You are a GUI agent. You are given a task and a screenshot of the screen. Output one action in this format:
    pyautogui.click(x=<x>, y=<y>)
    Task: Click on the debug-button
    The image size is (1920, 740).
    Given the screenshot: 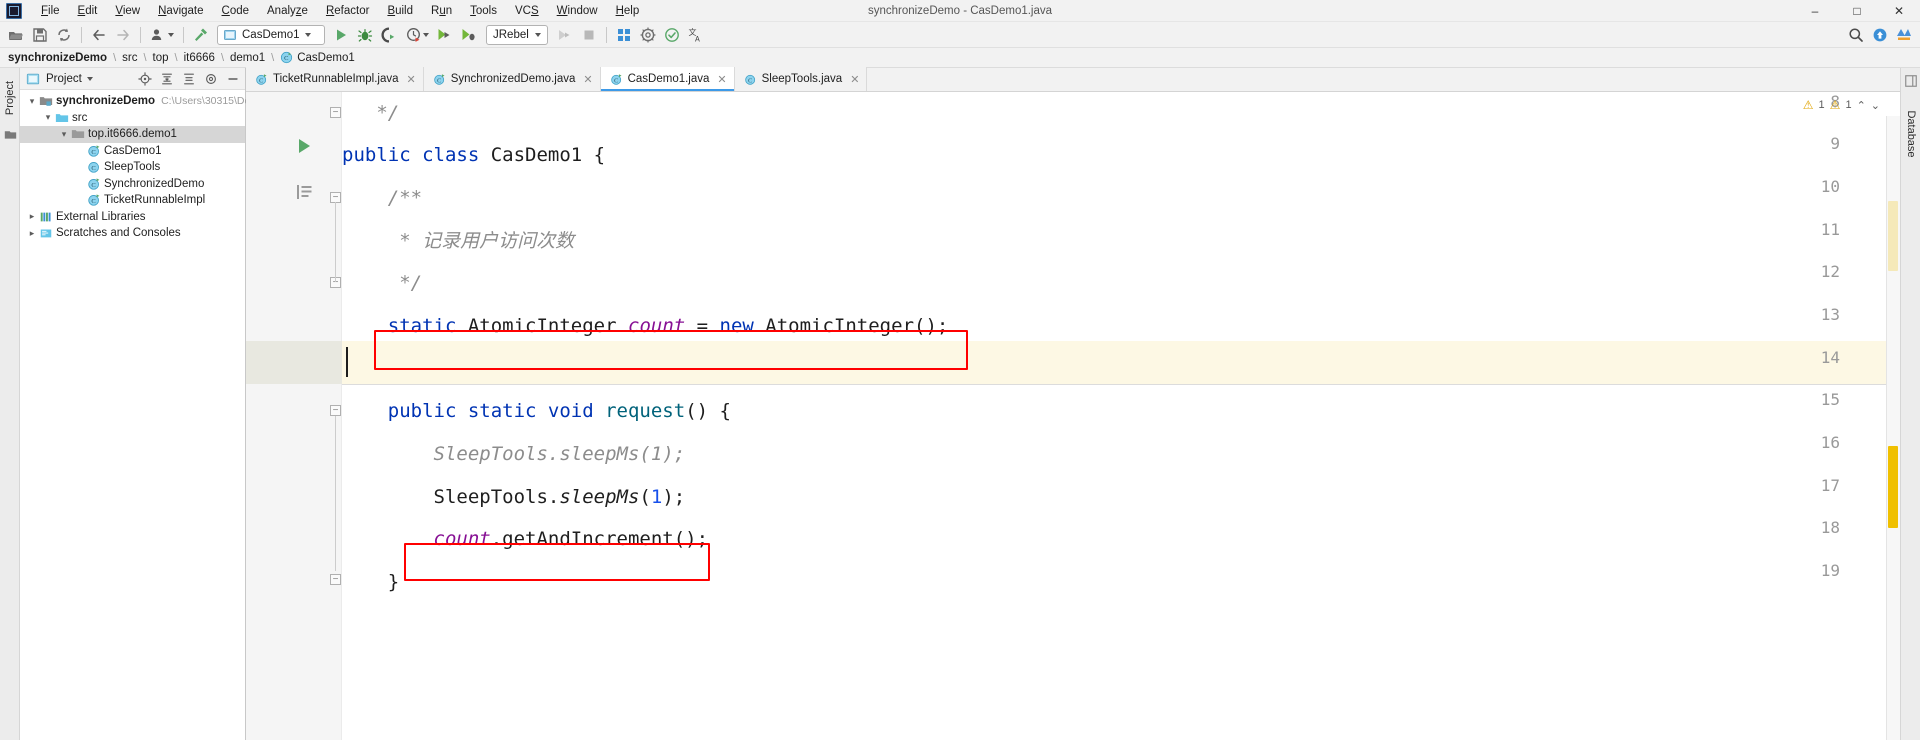 What is the action you would take?
    pyautogui.click(x=365, y=35)
    